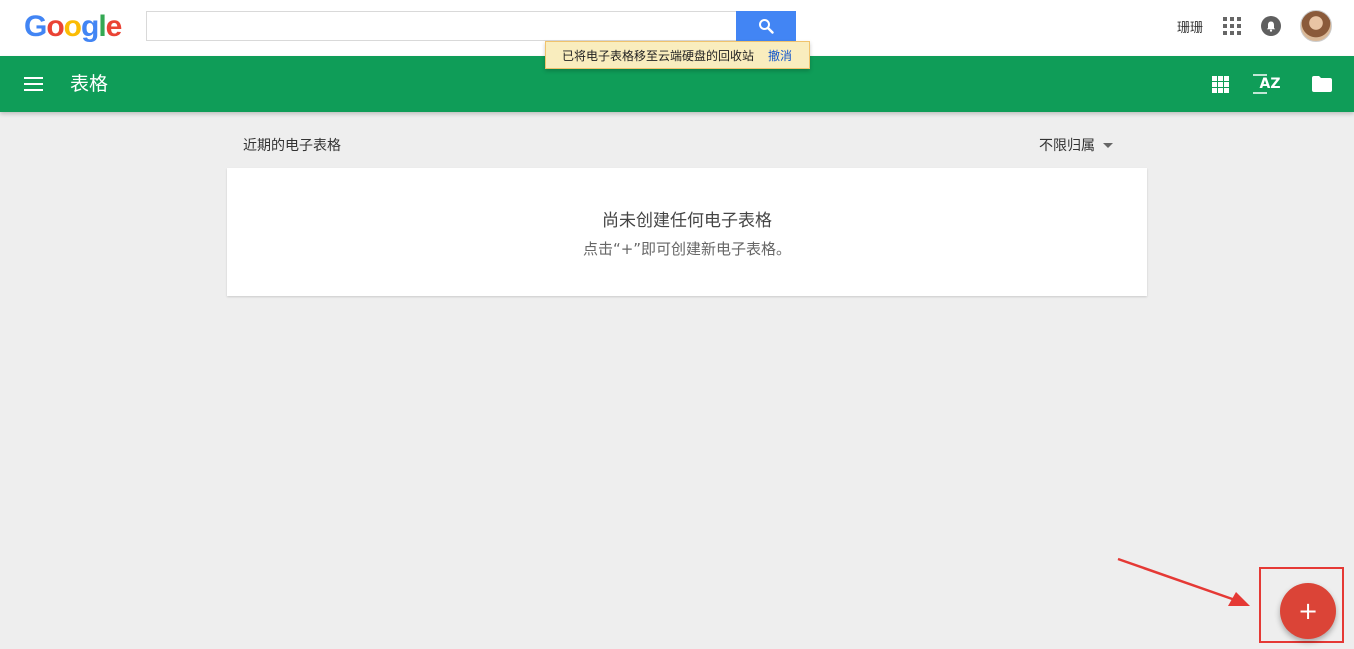 Image resolution: width=1354 pixels, height=649 pixels. I want to click on recent-sheets-header: 近期的电子表格 不限归属, so click(678, 145).